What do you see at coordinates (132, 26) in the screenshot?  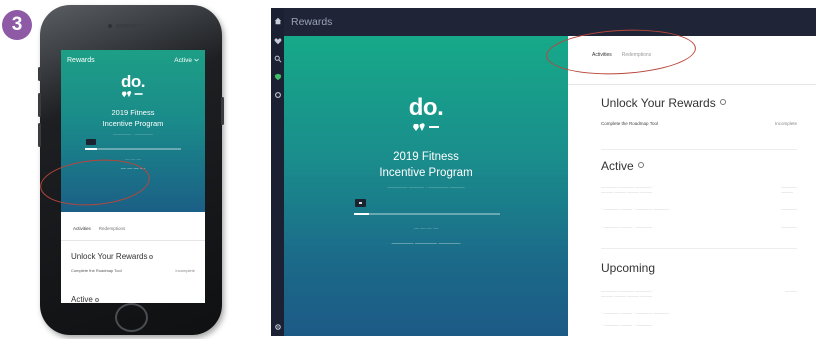 I see `phone-speaker` at bounding box center [132, 26].